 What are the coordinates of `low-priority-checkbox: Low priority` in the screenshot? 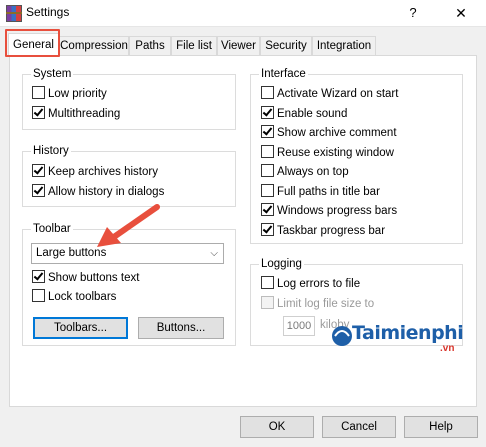 It's located at (69, 94).